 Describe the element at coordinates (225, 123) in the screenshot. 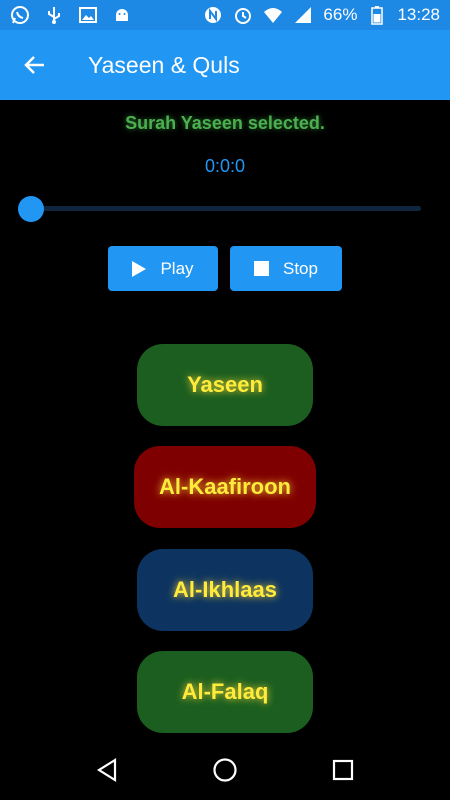

I see `selected-status-message: Surah Yaseen selected.` at that location.